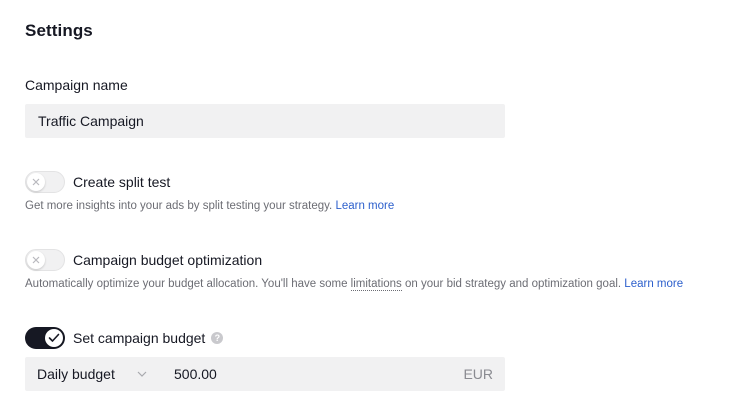  What do you see at coordinates (364, 206) in the screenshot?
I see `split-test-learn-more-link: Learn more` at bounding box center [364, 206].